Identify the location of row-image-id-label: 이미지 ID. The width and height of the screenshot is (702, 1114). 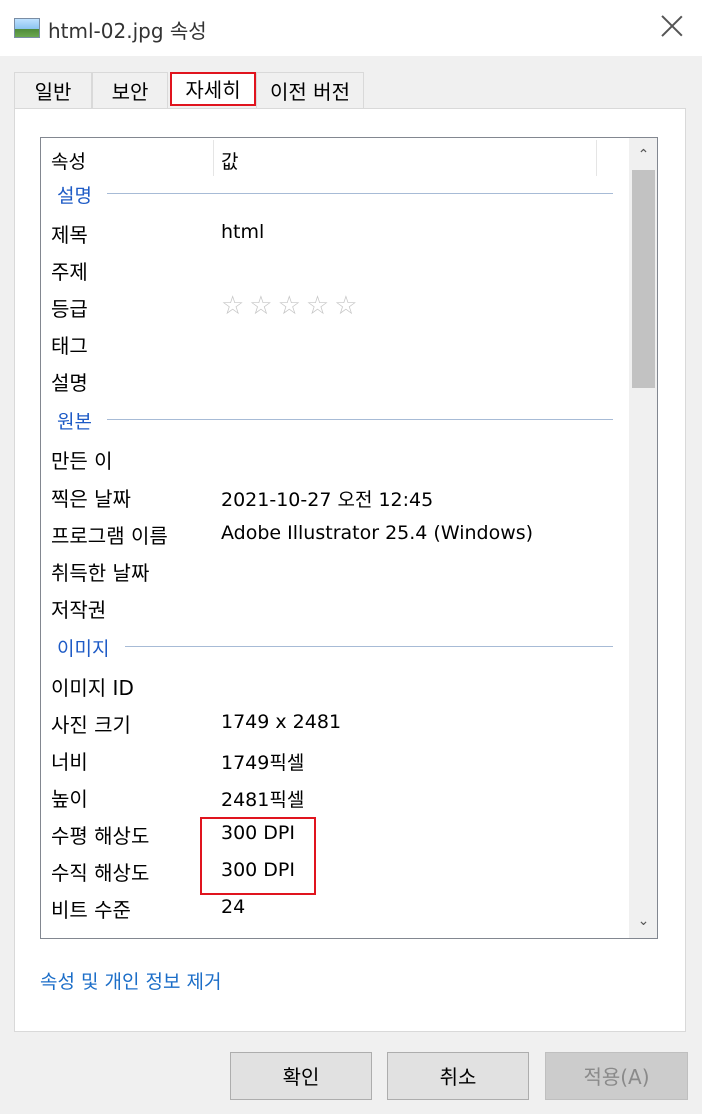
(92, 688).